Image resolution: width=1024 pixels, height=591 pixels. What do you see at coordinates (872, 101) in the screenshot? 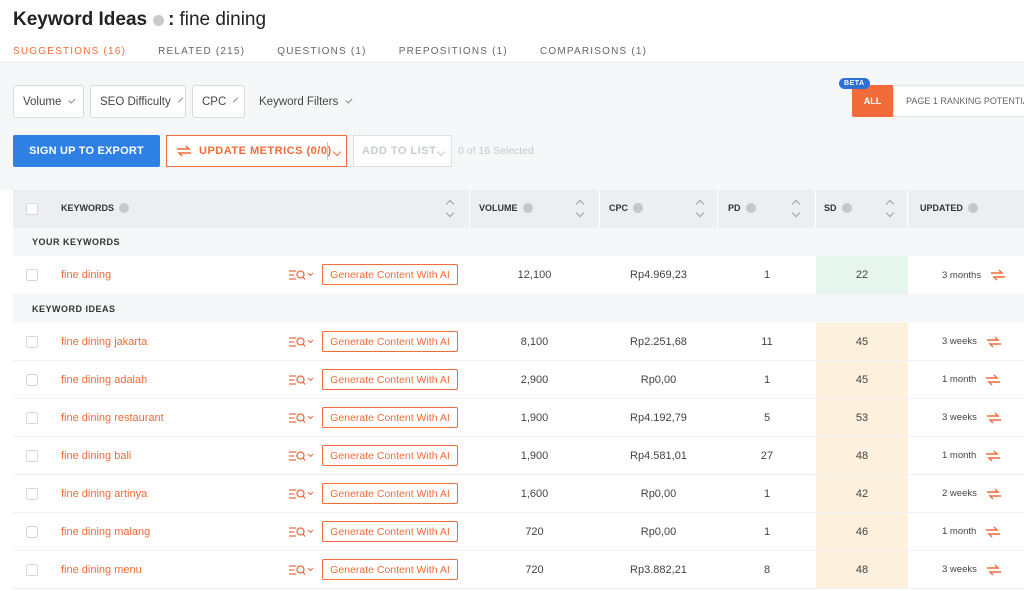
I see `all-ranking-toggle: ALL` at bounding box center [872, 101].